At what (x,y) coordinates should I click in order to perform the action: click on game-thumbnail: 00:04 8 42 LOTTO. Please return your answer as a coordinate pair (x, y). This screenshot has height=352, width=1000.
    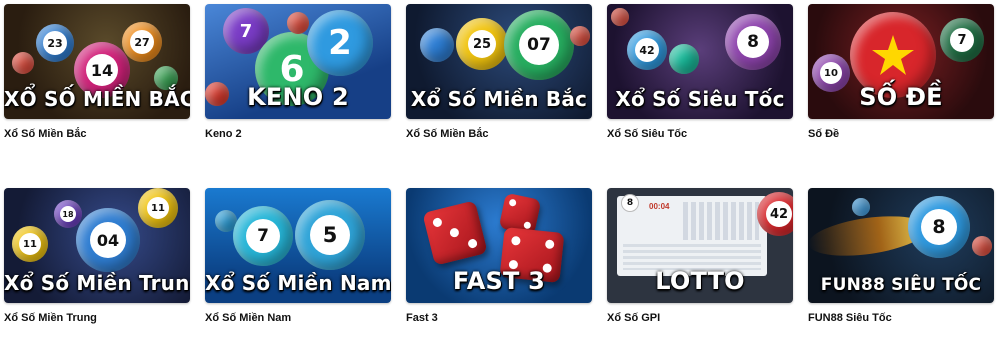
    Looking at the image, I should click on (700, 245).